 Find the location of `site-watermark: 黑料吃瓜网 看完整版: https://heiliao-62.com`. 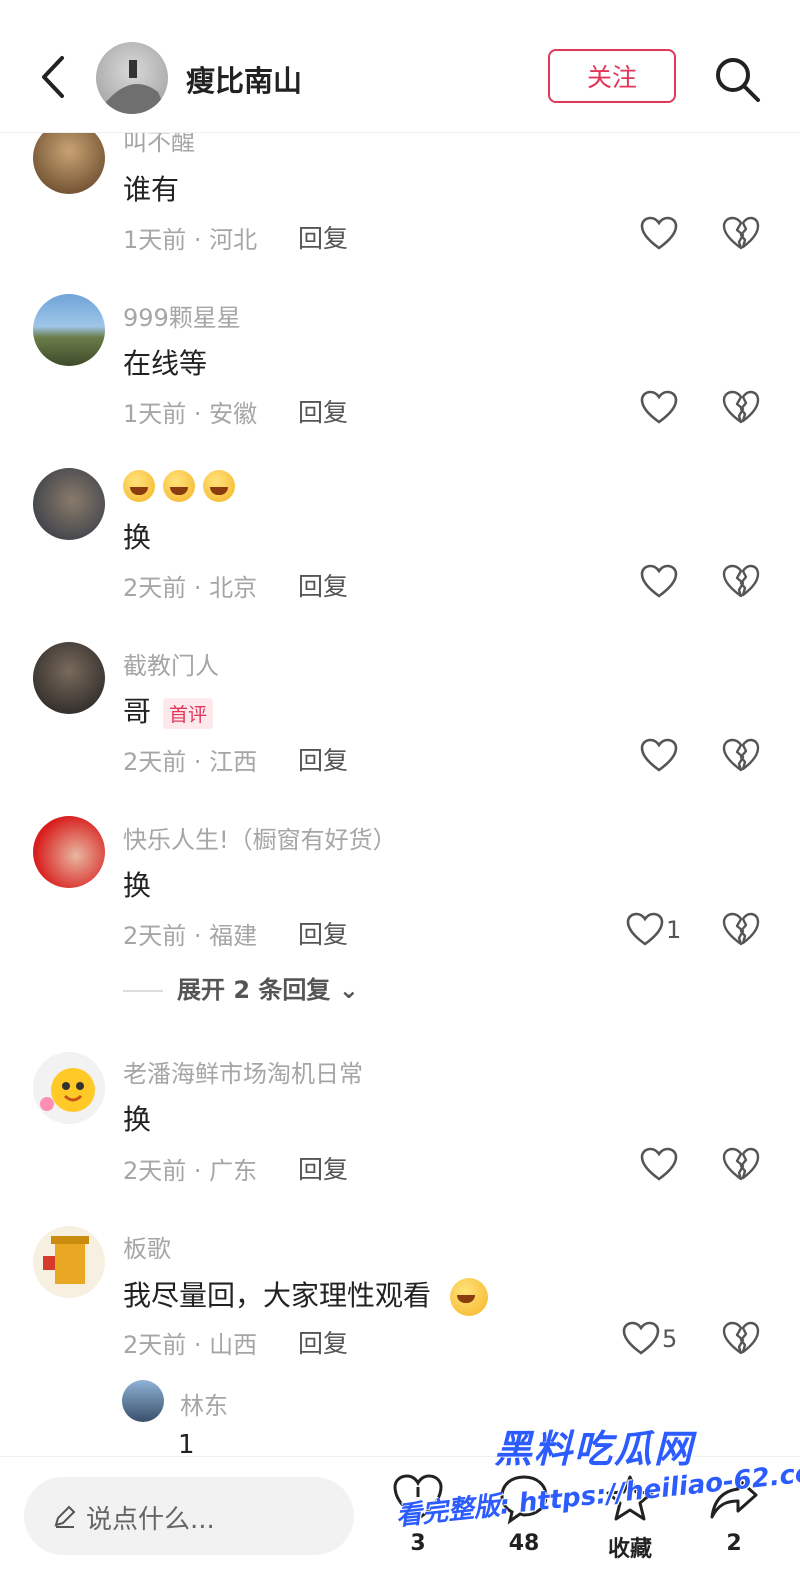

site-watermark: 黑料吃瓜网 看完整版: https://heiliao-62.com is located at coordinates (597, 1493).